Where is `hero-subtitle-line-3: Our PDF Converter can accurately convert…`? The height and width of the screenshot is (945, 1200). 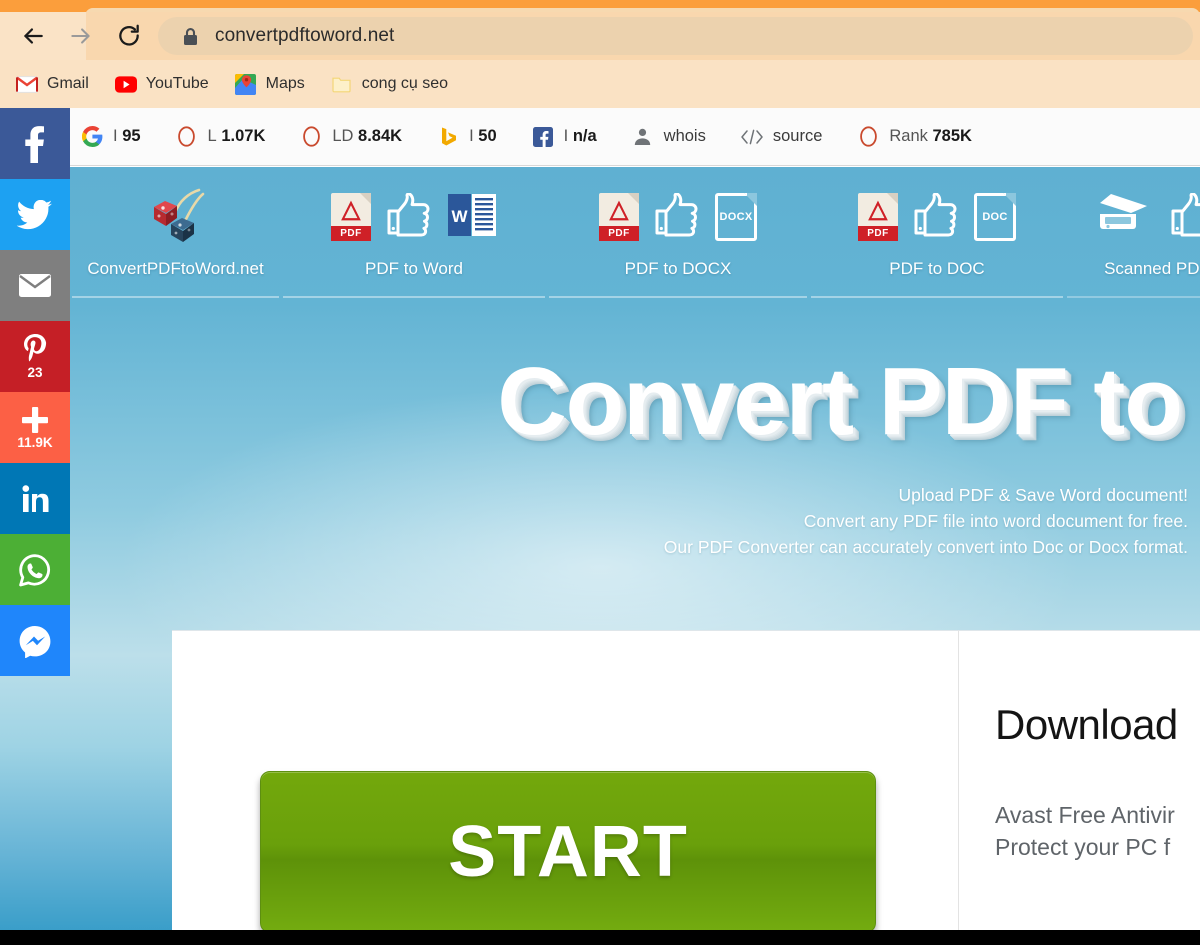
hero-subtitle-line-3: Our PDF Converter can accurately convert… is located at coordinates (925, 547).